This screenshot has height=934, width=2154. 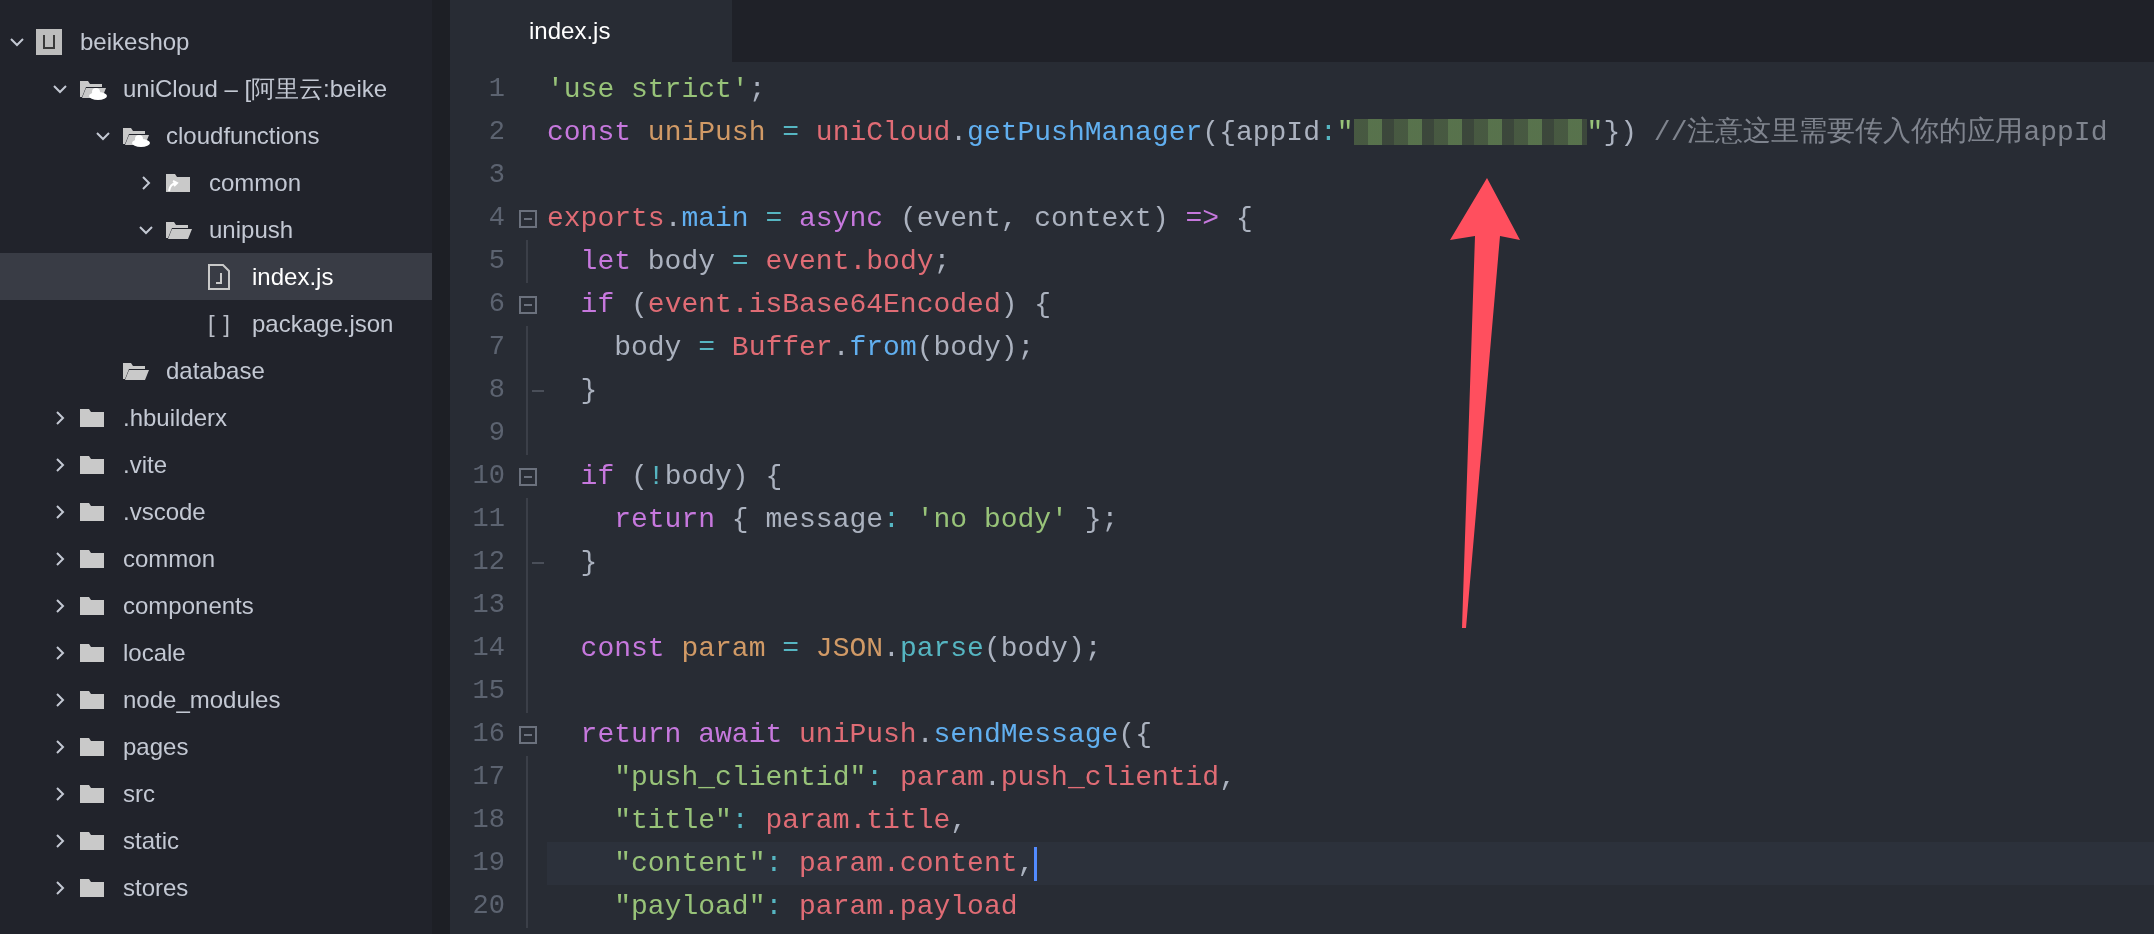 I want to click on folder-name: .vscode, so click(x=164, y=511).